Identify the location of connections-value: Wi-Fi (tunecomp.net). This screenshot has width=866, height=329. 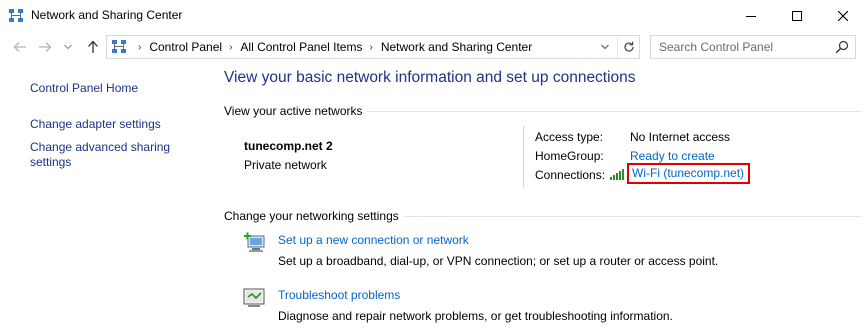
(680, 173).